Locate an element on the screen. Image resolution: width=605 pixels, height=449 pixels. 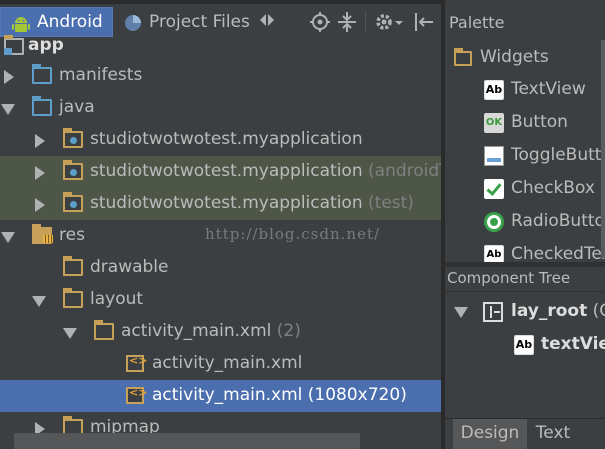
component-label: lay_root (C is located at coordinates (558, 311).